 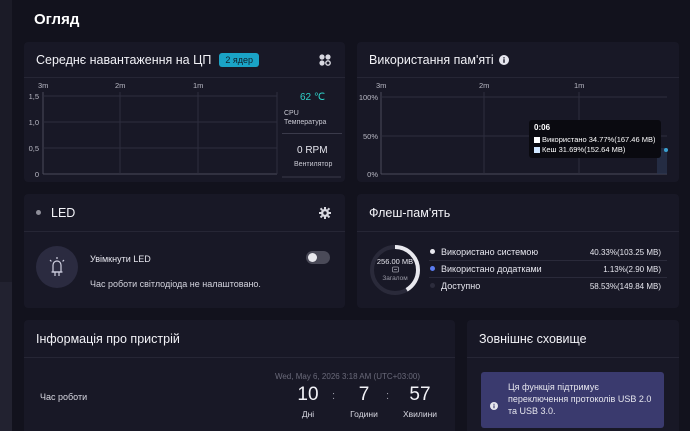 What do you see at coordinates (599, 139) in the screenshot?
I see `tooltip-used: Використано 34.77%(167.46 MB)` at bounding box center [599, 139].